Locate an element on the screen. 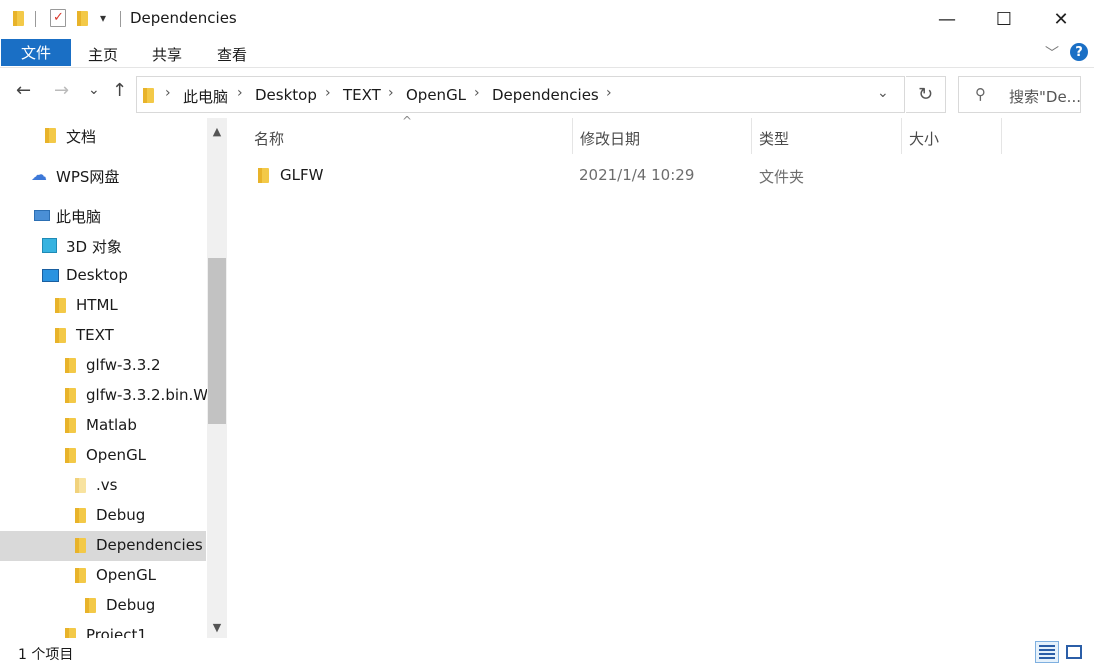 The width and height of the screenshot is (1094, 668). column-header-type: 类型 is located at coordinates (826, 136).